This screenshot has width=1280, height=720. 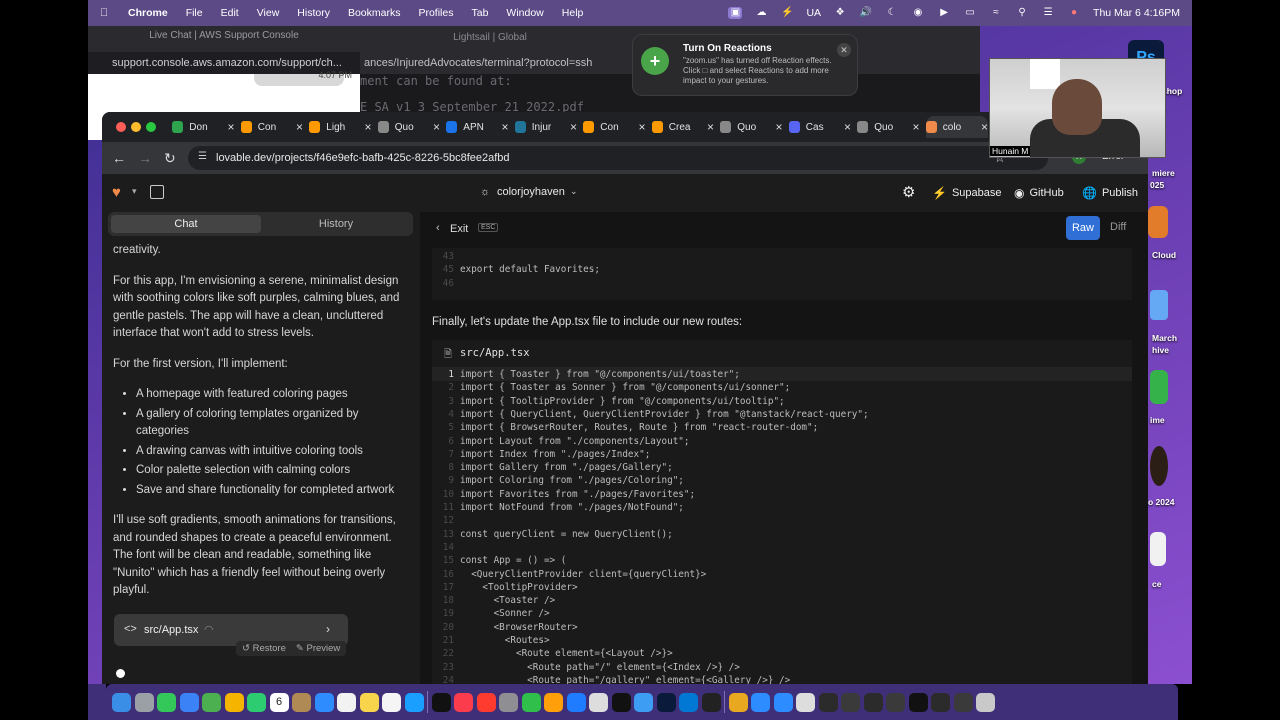 What do you see at coordinates (151, 127) in the screenshot?
I see `zoom-window-button` at bounding box center [151, 127].